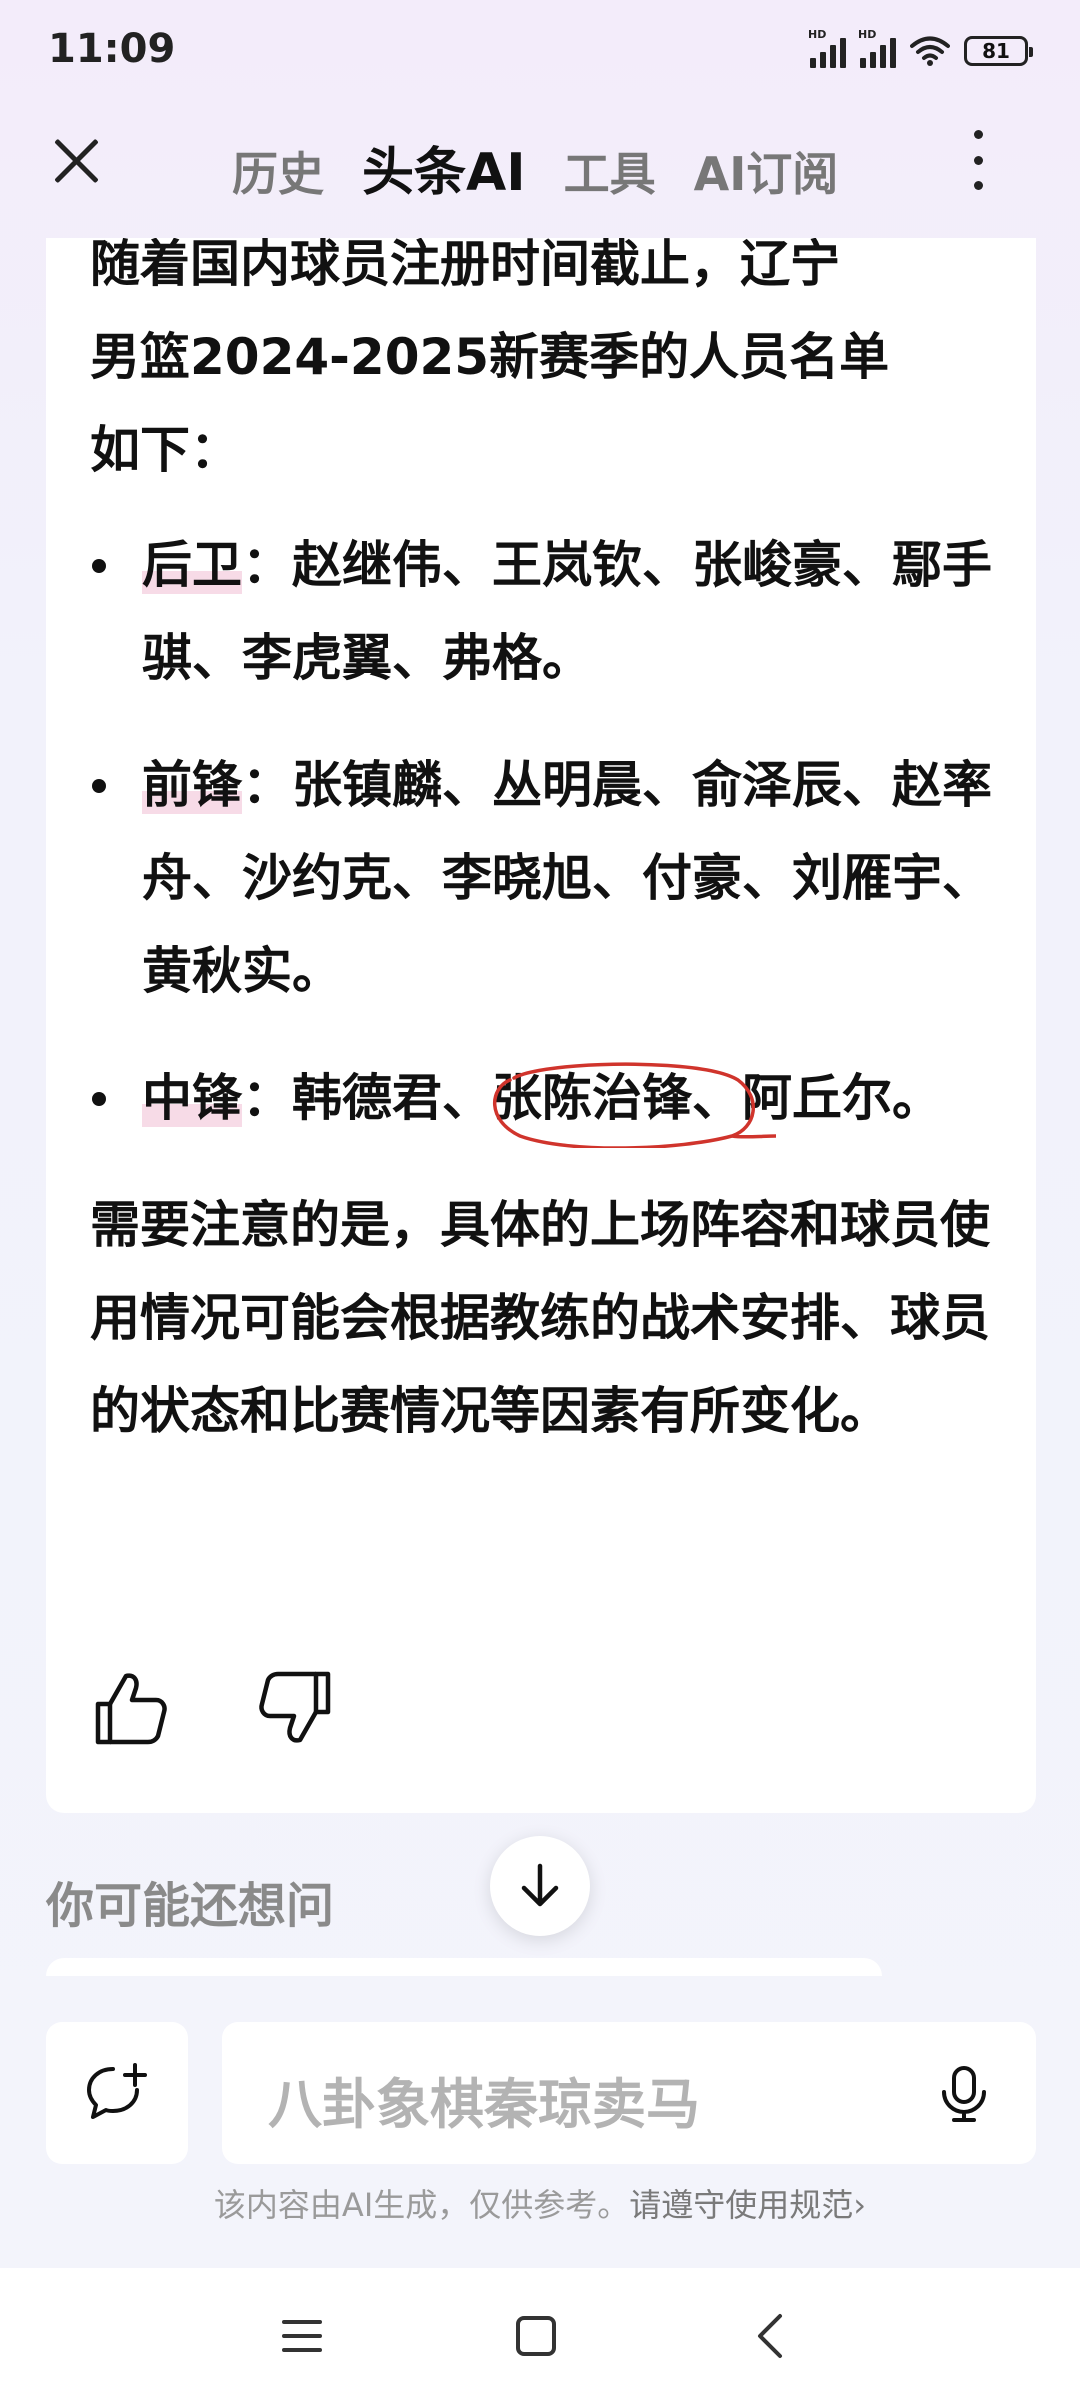  I want to click on status-time: 11:09, so click(112, 49).